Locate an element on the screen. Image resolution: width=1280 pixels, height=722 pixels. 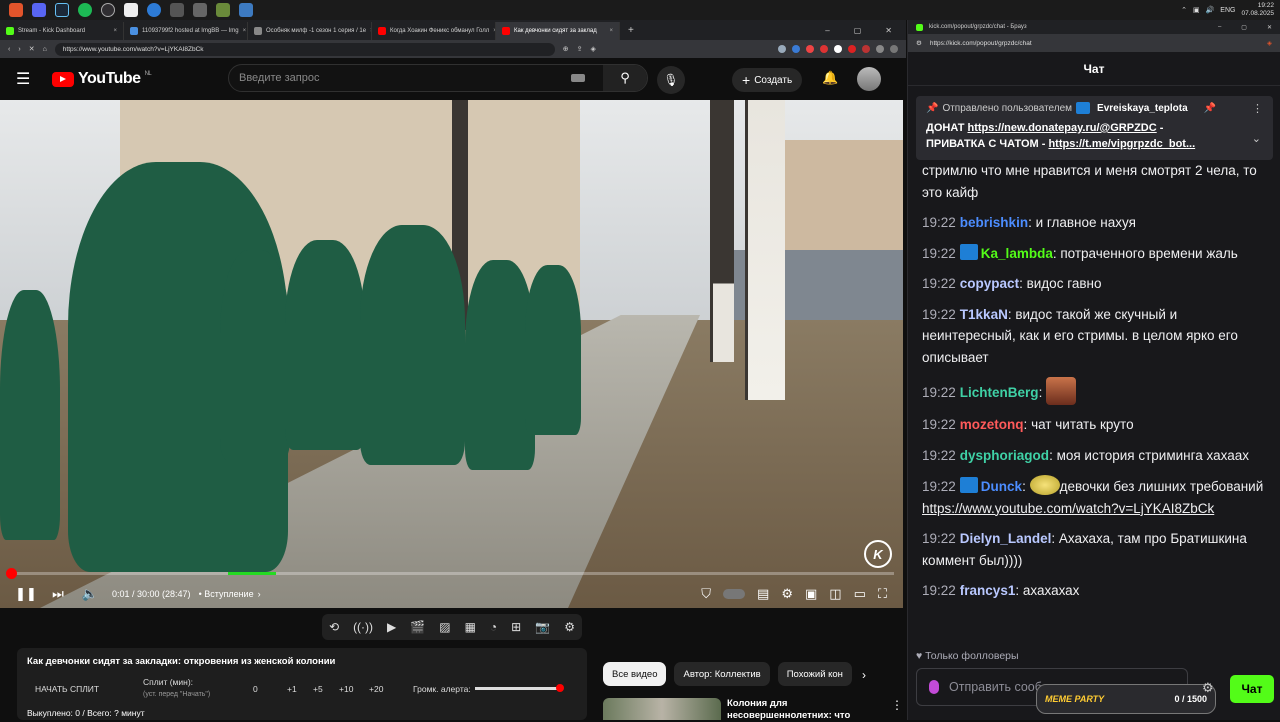
site-info-icon: ⚙ is located at coordinates (919, 43).